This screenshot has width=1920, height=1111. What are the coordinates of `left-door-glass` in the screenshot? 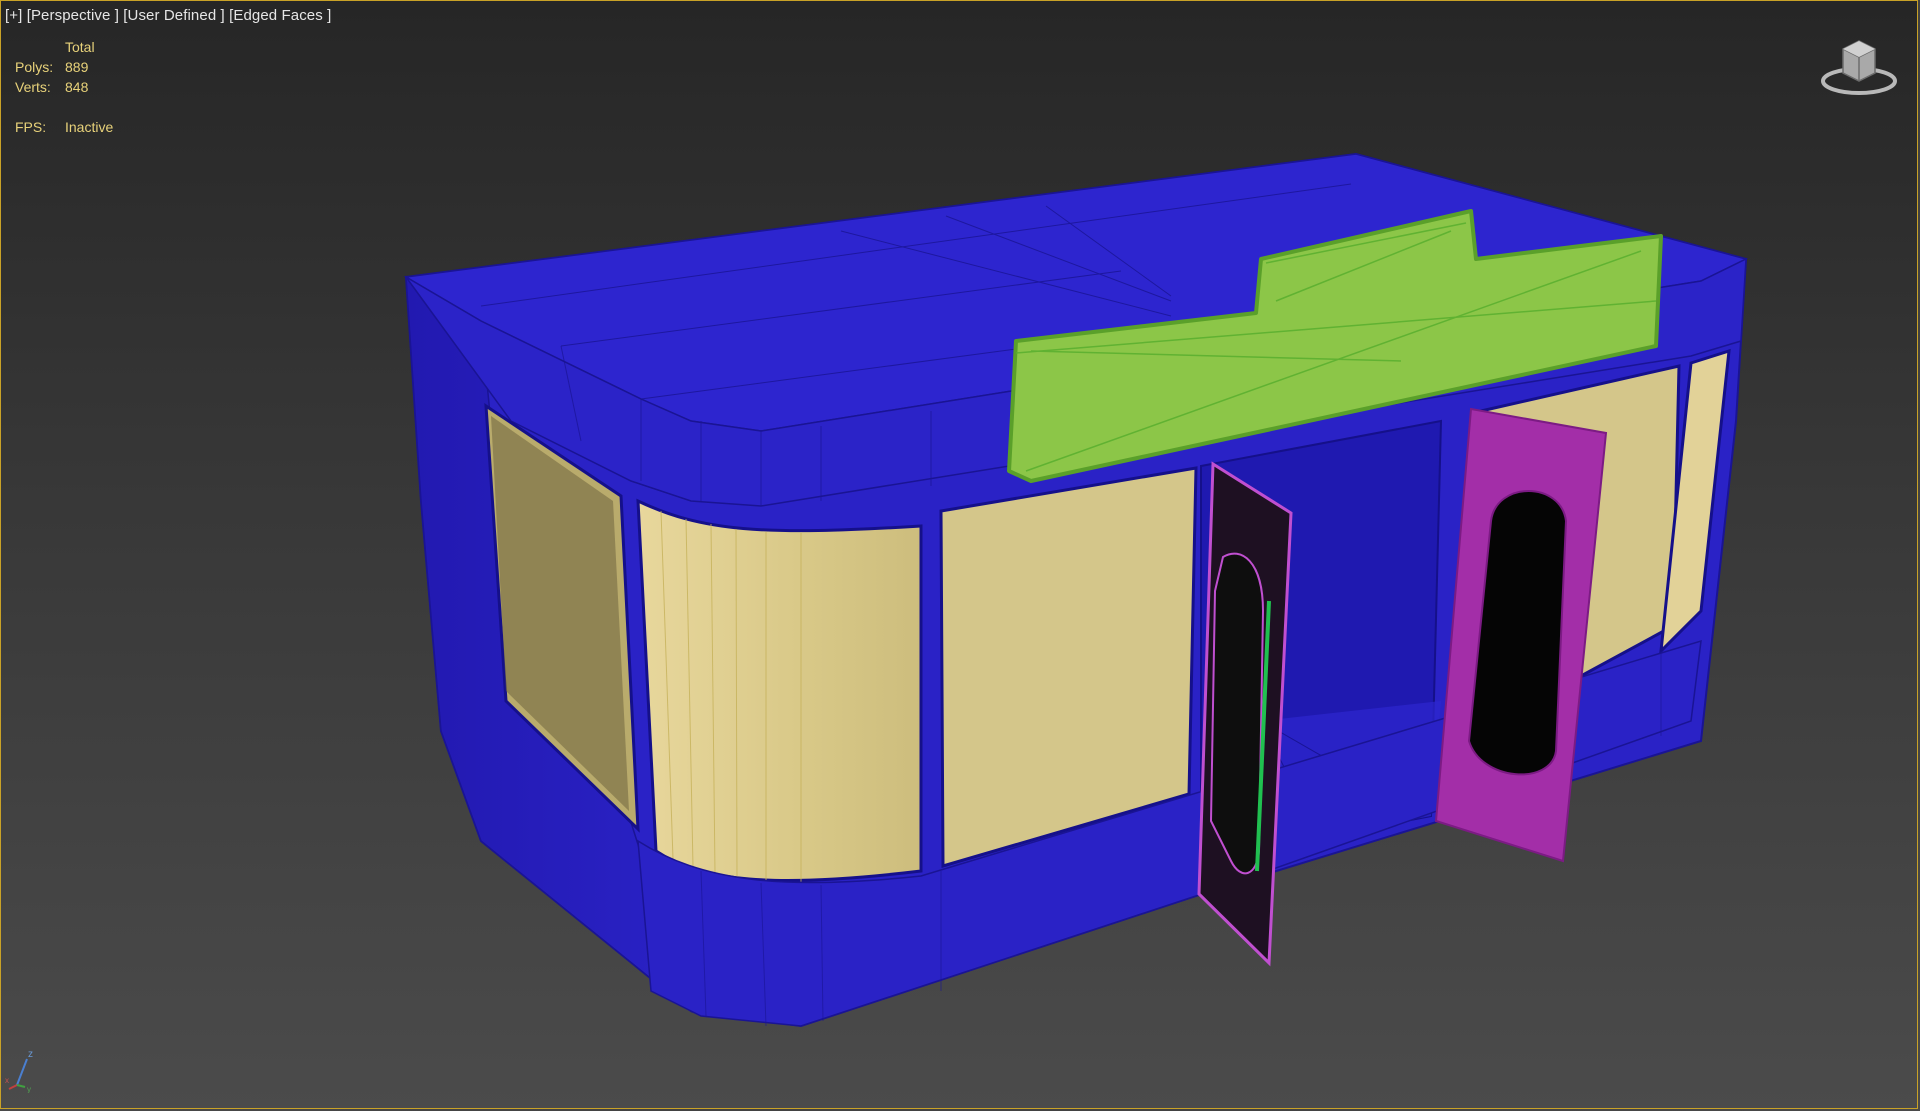 It's located at (1237, 713).